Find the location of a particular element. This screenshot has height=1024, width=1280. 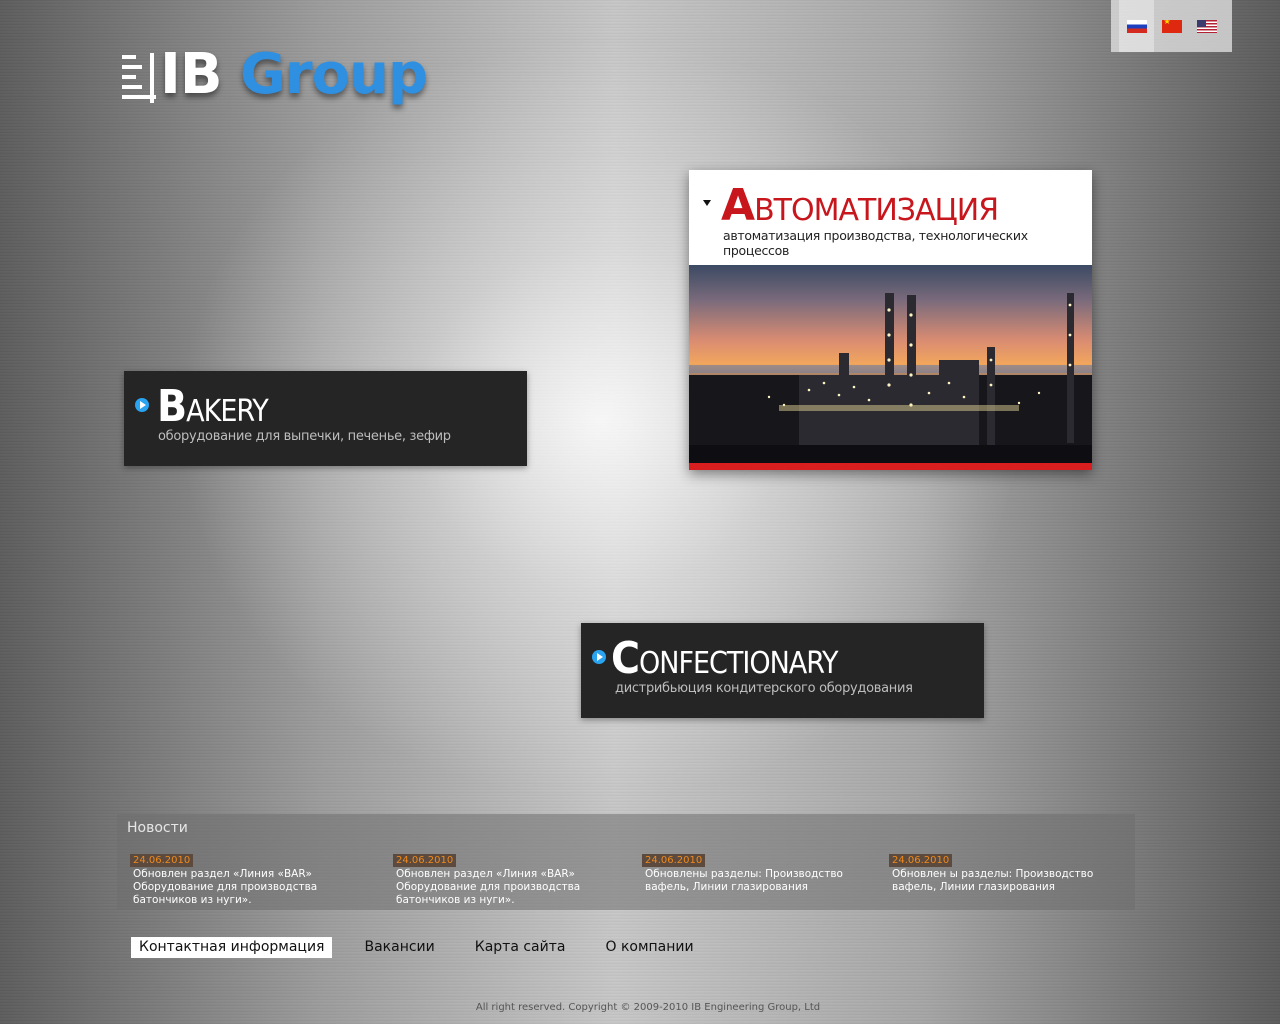

confectionary-subtitle: дистрибьюция кондитерского оборудования is located at coordinates (764, 688).